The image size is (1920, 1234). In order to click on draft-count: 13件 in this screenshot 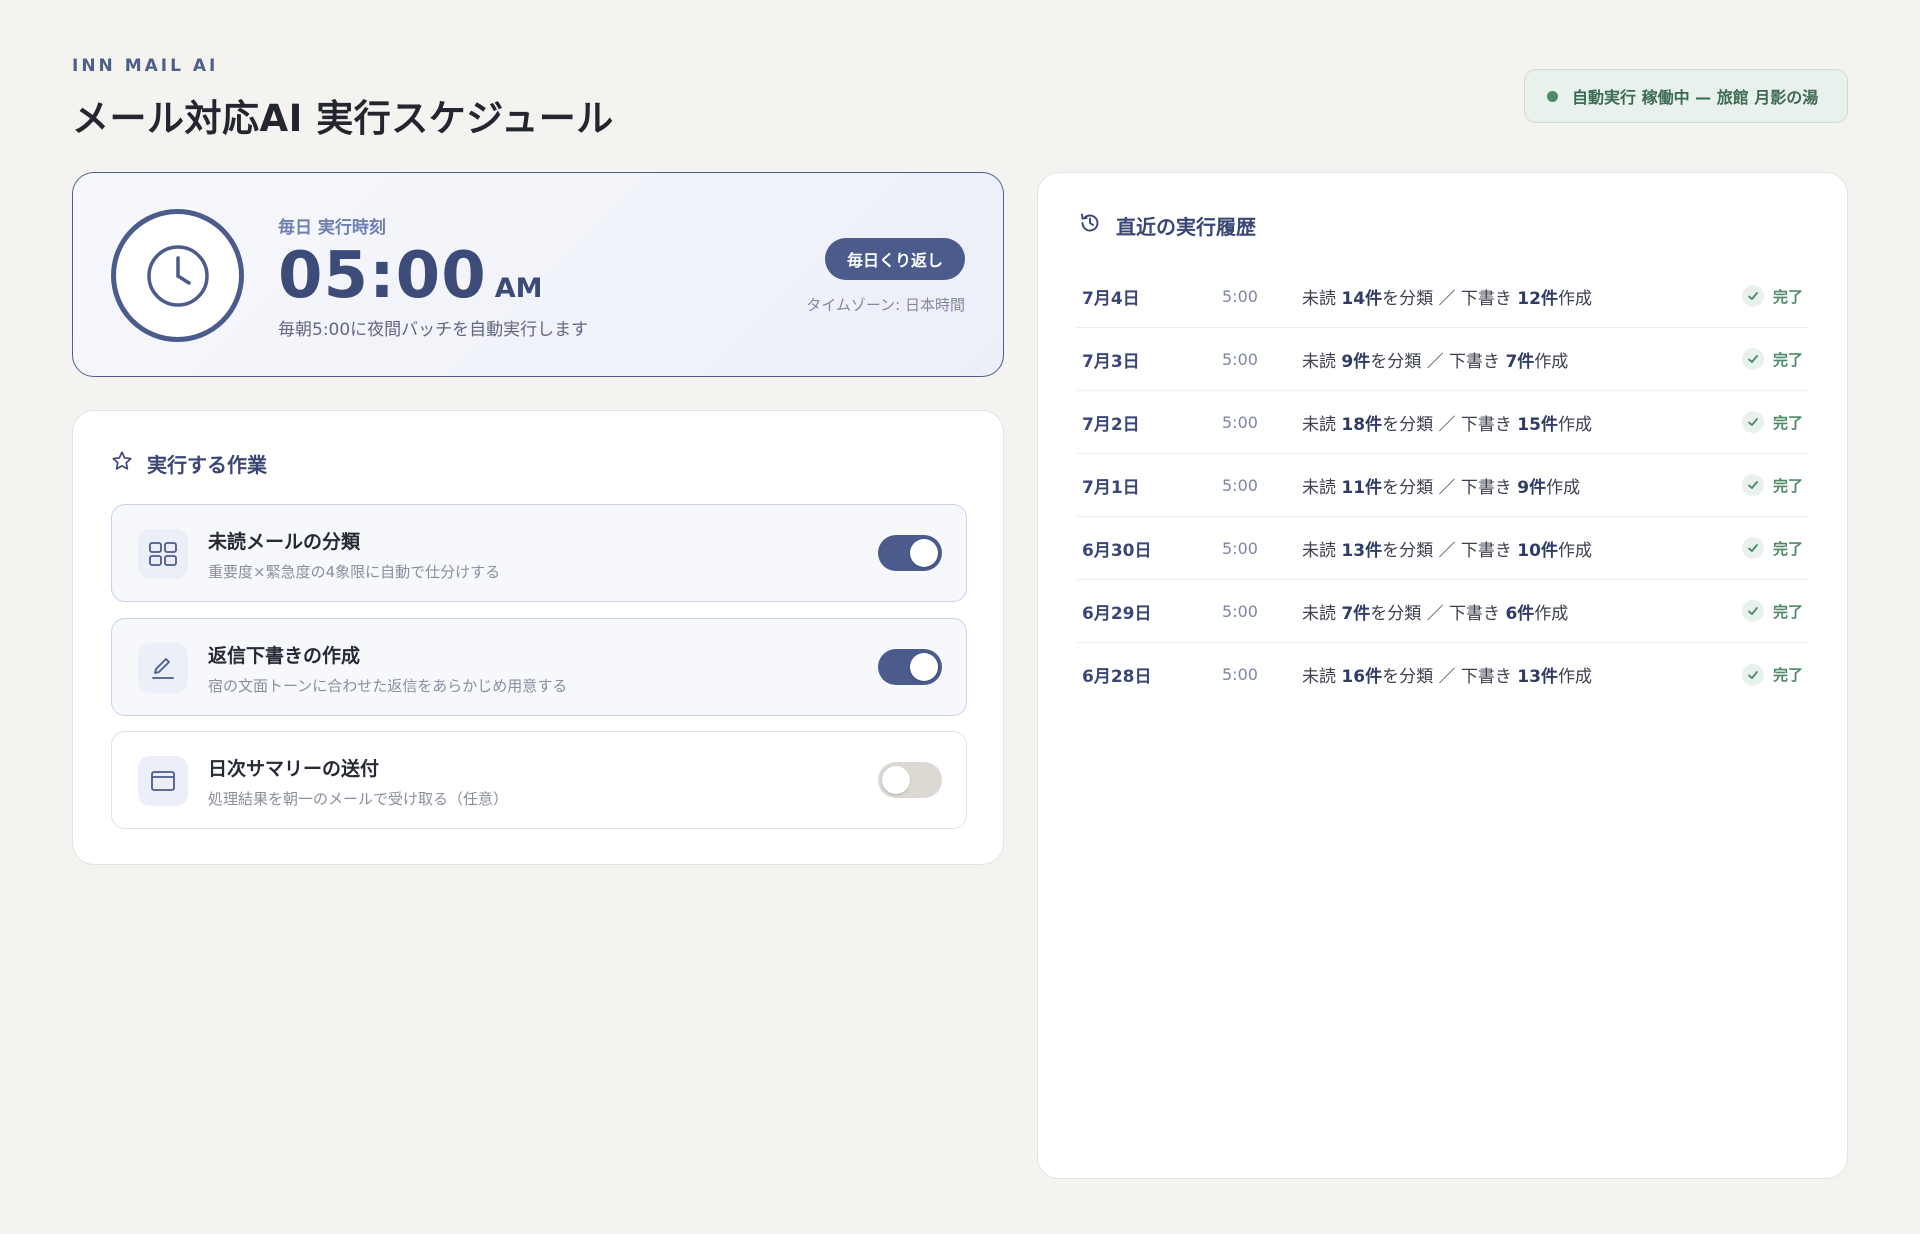, I will do `click(1537, 677)`.